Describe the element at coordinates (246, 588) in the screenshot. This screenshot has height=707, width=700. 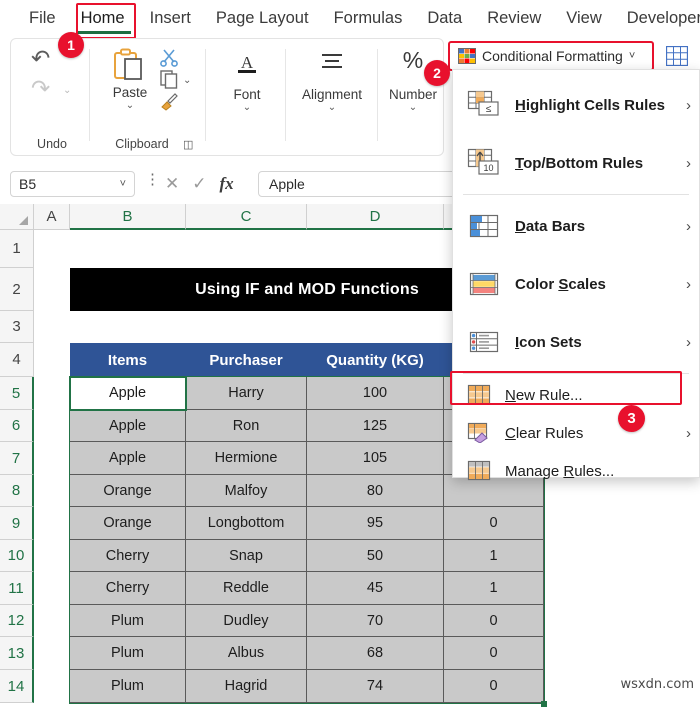
I see `table-row: Reddle` at that location.